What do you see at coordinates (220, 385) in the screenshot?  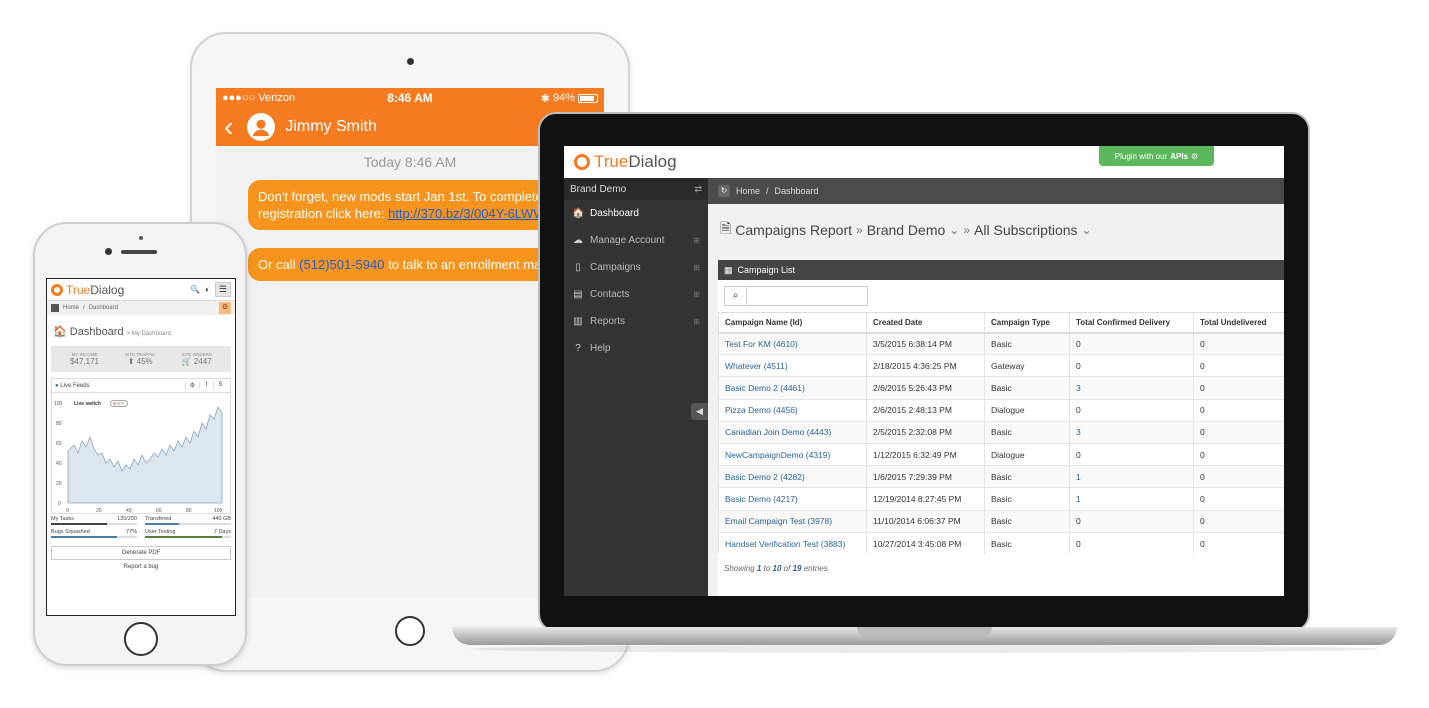 I see `tab-s: S` at bounding box center [220, 385].